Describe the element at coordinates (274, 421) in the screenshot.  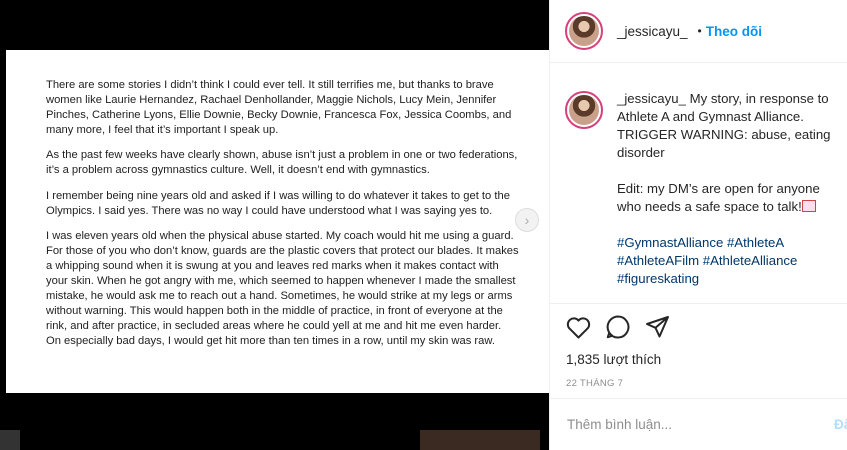
I see `modal-backdrop` at that location.